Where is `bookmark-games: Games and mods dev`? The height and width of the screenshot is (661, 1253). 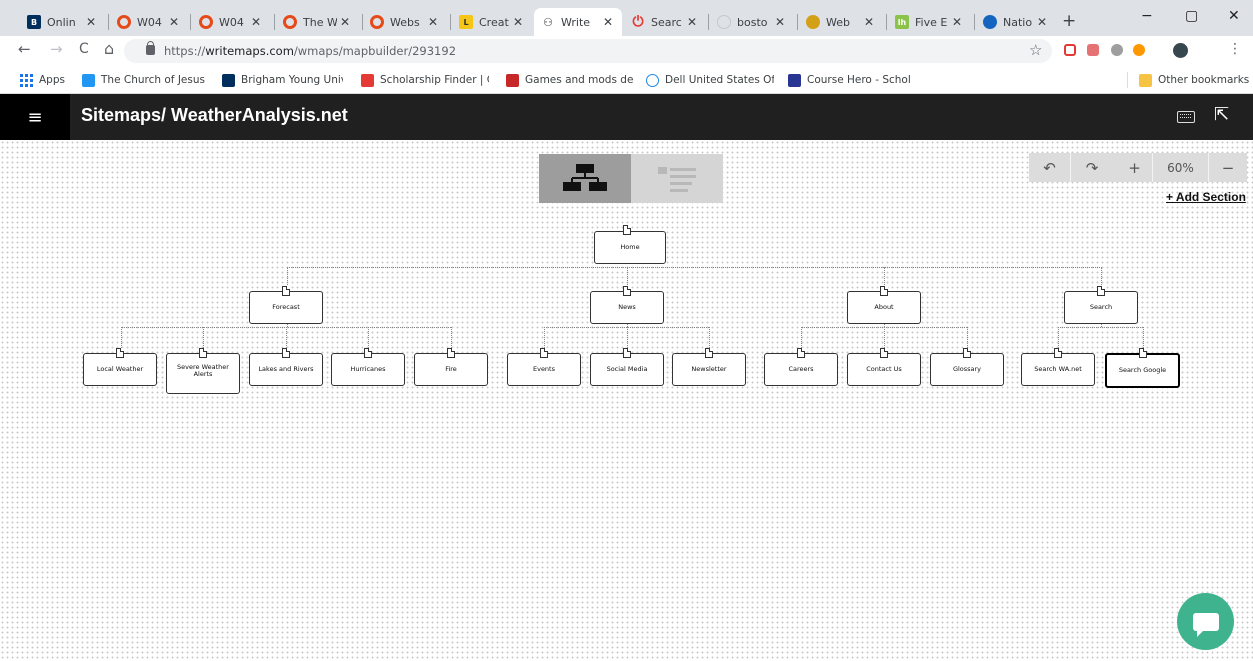
bookmark-games: Games and mods dev is located at coordinates (569, 80).